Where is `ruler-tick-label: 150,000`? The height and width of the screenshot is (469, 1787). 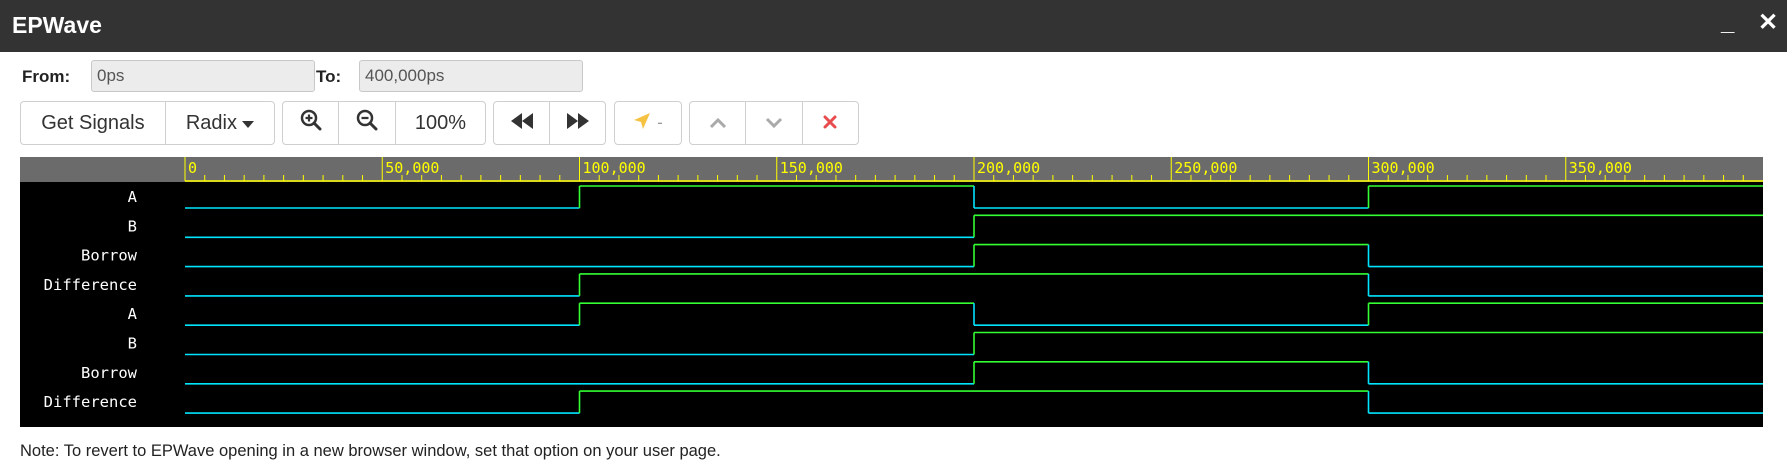
ruler-tick-label: 150,000 is located at coordinates (811, 168).